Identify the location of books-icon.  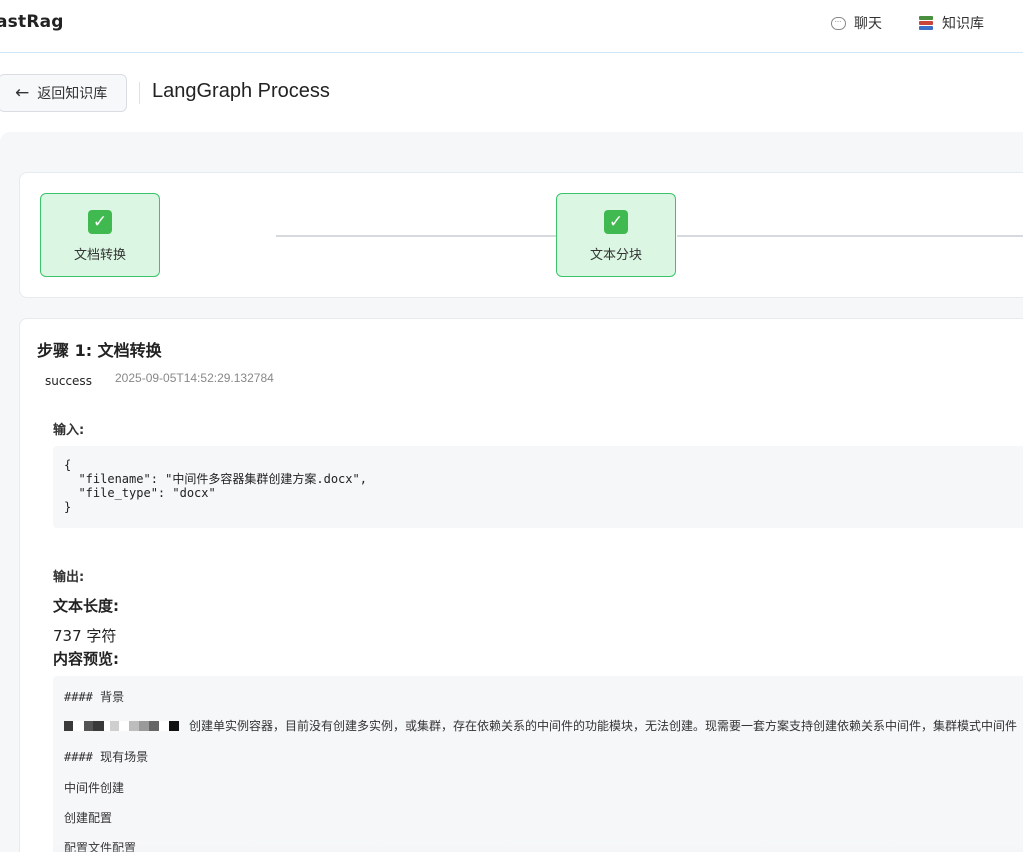
(926, 23).